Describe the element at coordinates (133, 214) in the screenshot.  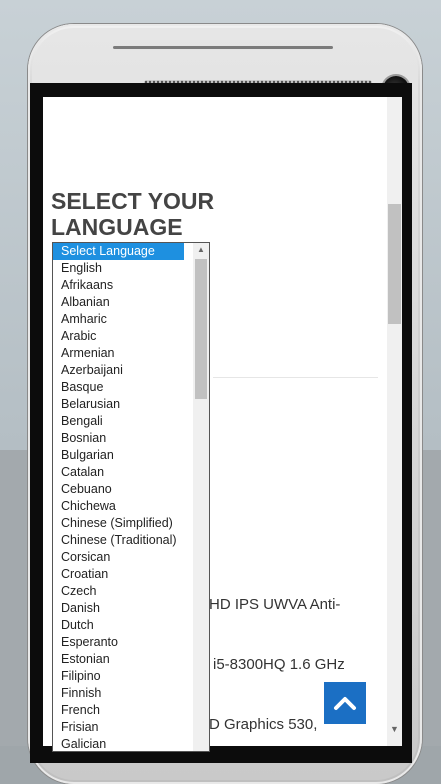
I see `page-heading: SELECT YOUR LANGUAGE` at that location.